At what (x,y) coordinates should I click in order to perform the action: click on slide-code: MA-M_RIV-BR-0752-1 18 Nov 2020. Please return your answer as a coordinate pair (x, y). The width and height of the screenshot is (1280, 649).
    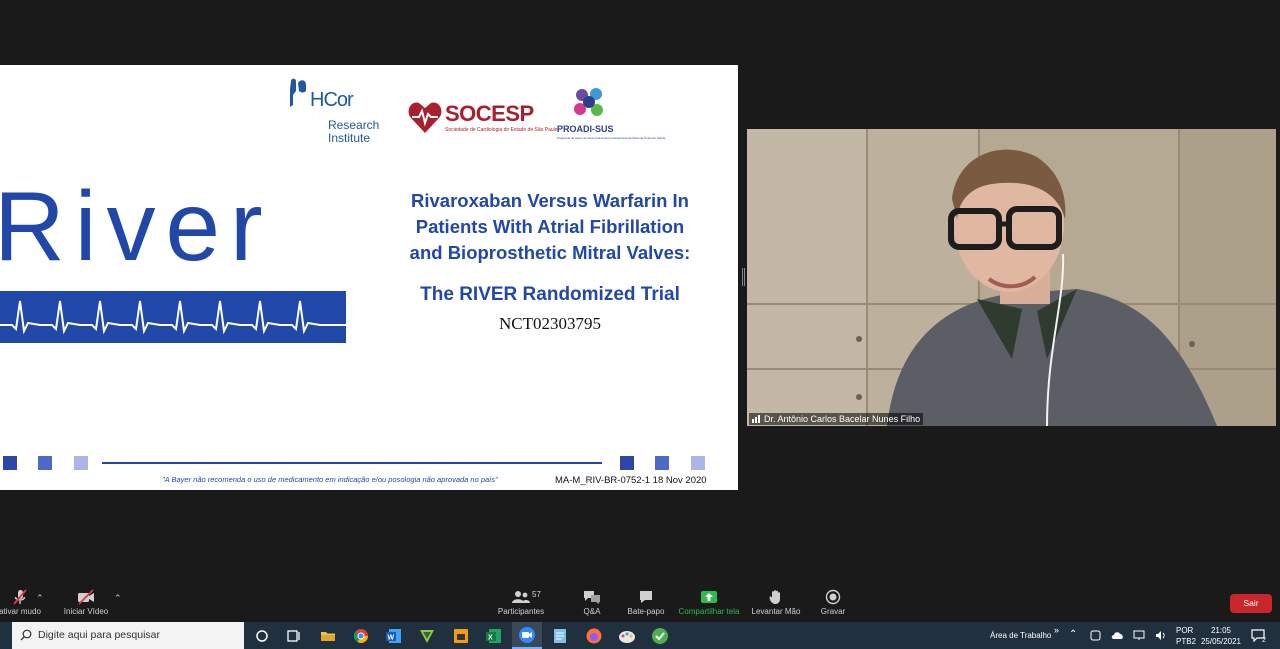
    Looking at the image, I should click on (631, 480).